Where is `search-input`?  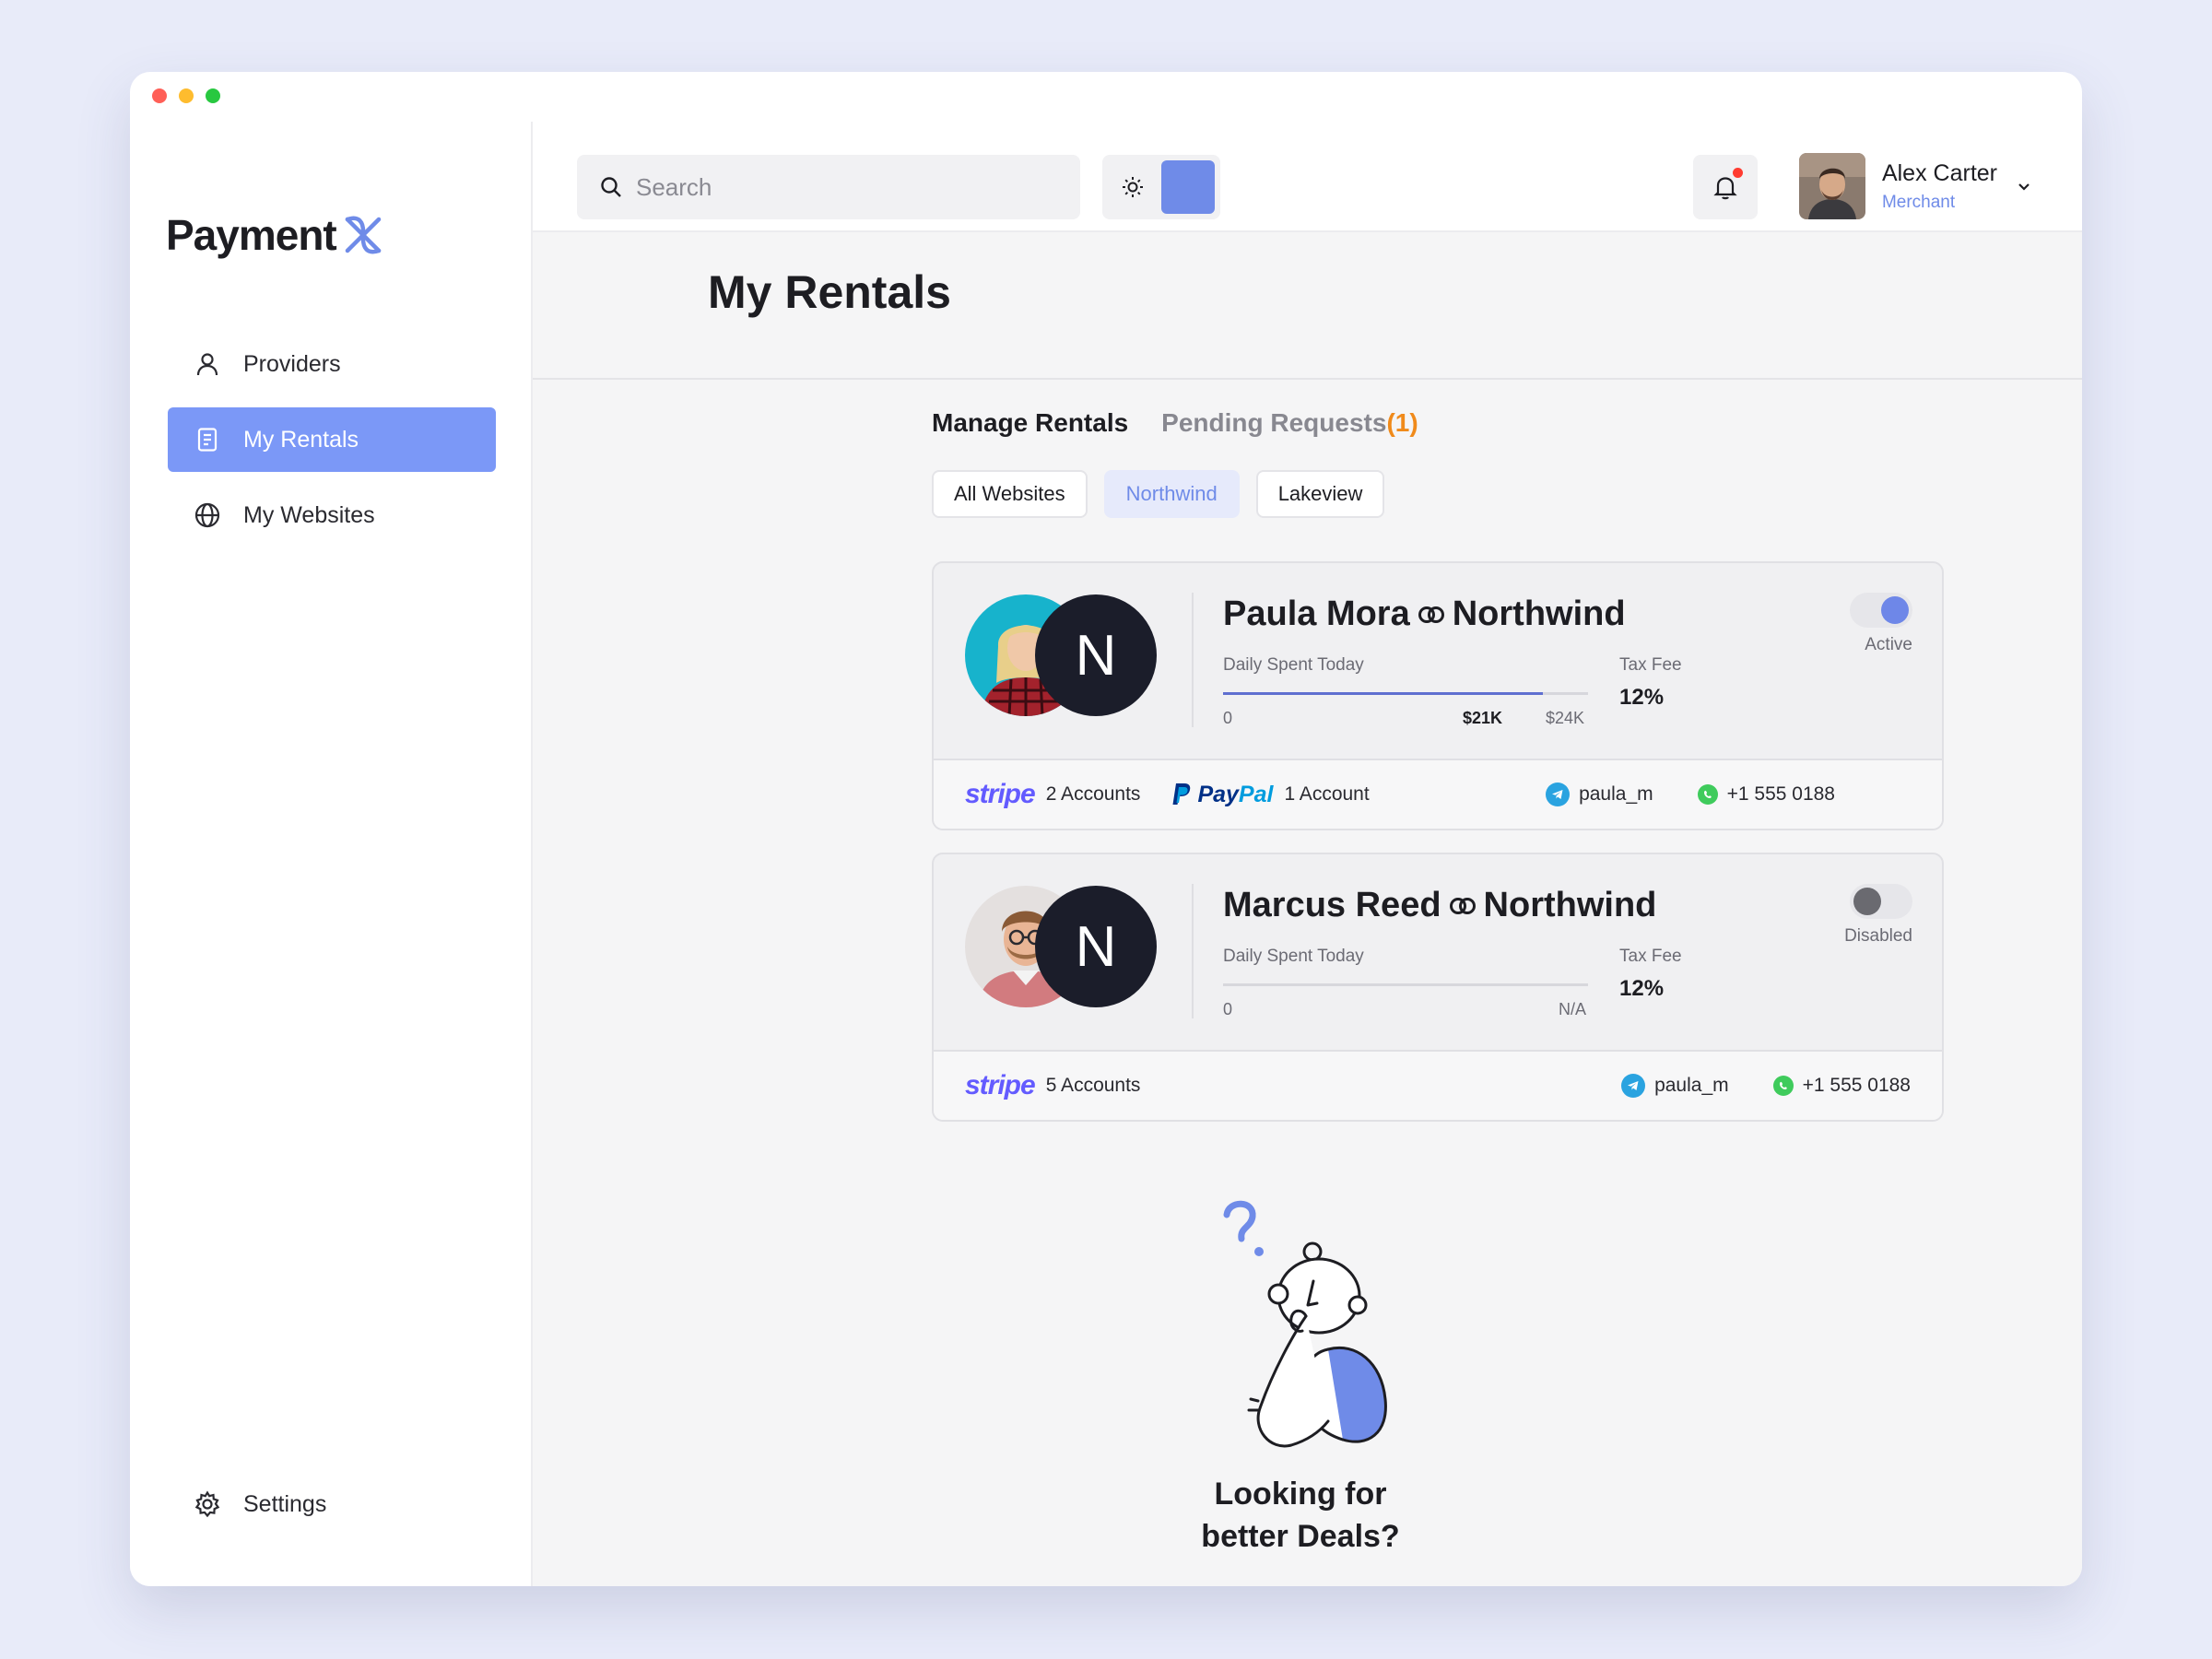
search-input is located at coordinates (838, 187).